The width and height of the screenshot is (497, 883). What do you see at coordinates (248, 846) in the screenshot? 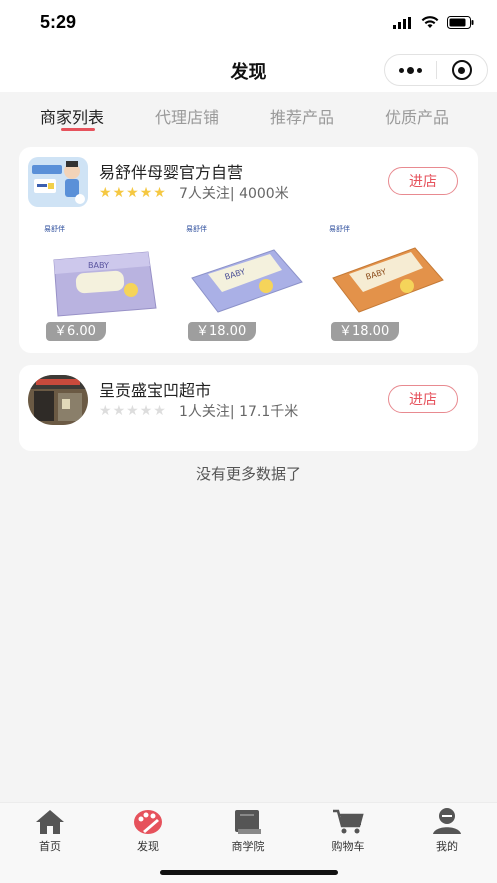
I see `tabbar-label: 商学院` at bounding box center [248, 846].